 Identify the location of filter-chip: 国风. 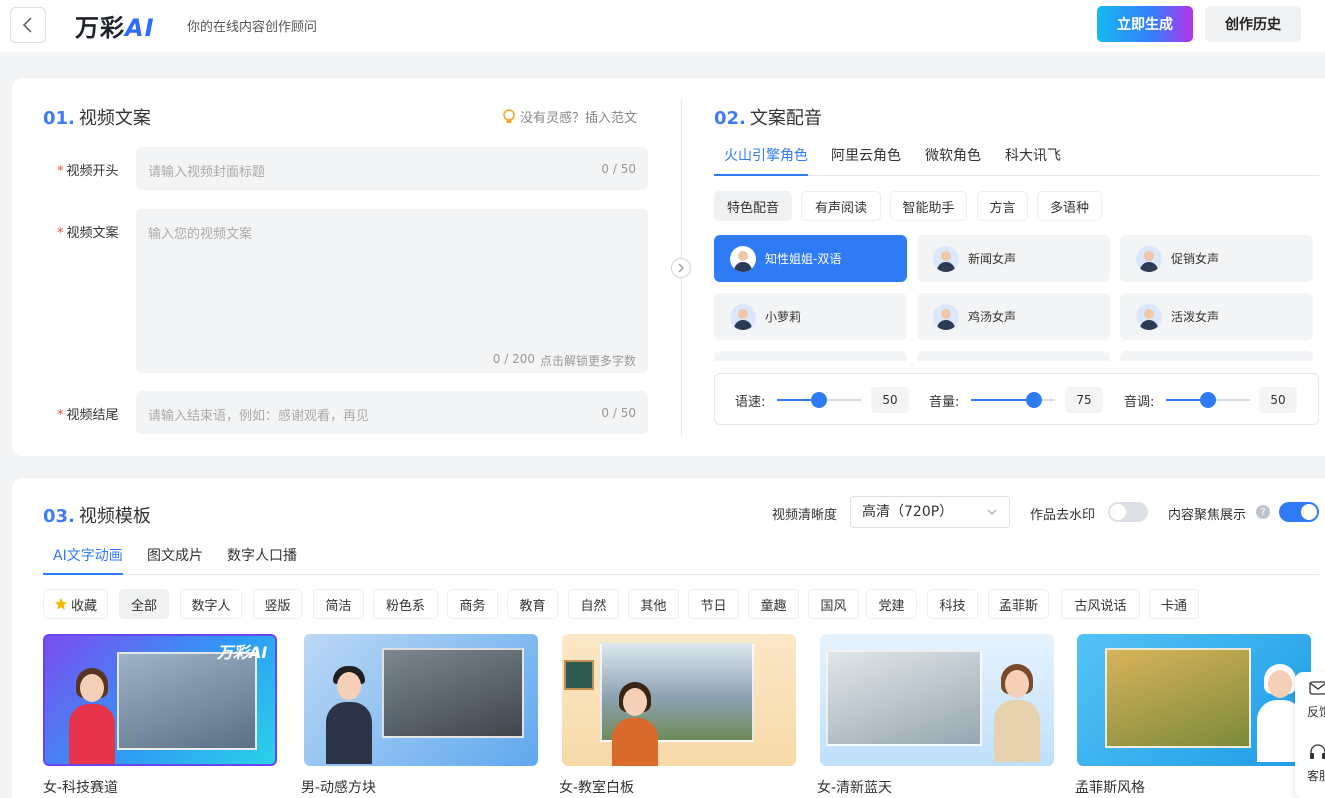
(833, 604).